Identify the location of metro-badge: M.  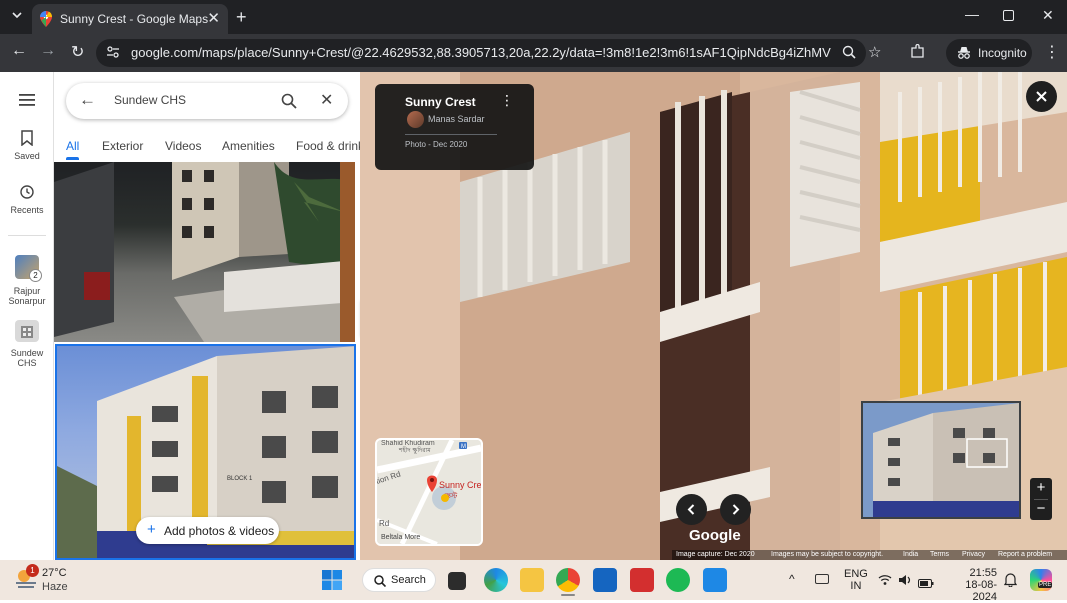
(463, 447).